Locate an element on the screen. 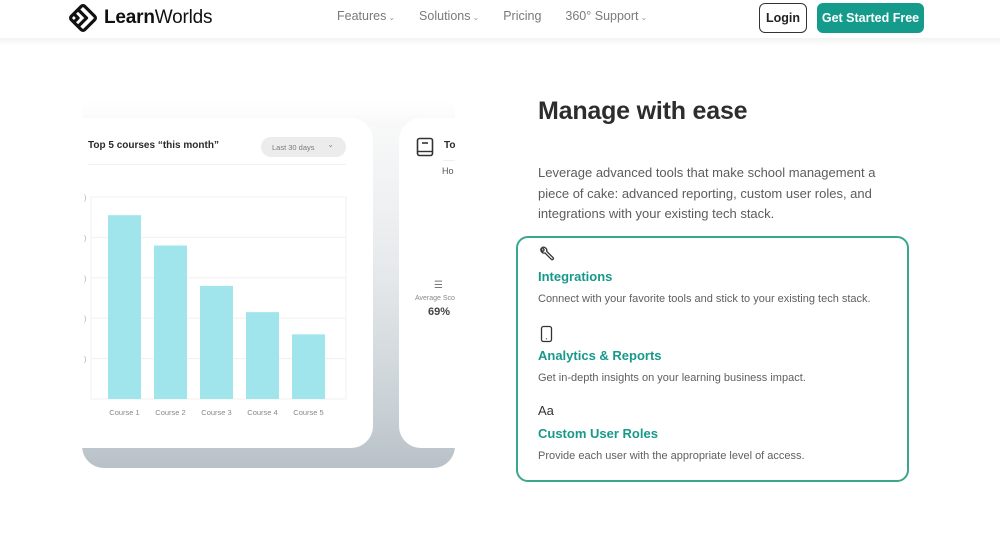 The image size is (1000, 550). nav-pricing-label: Pricing is located at coordinates (522, 16).